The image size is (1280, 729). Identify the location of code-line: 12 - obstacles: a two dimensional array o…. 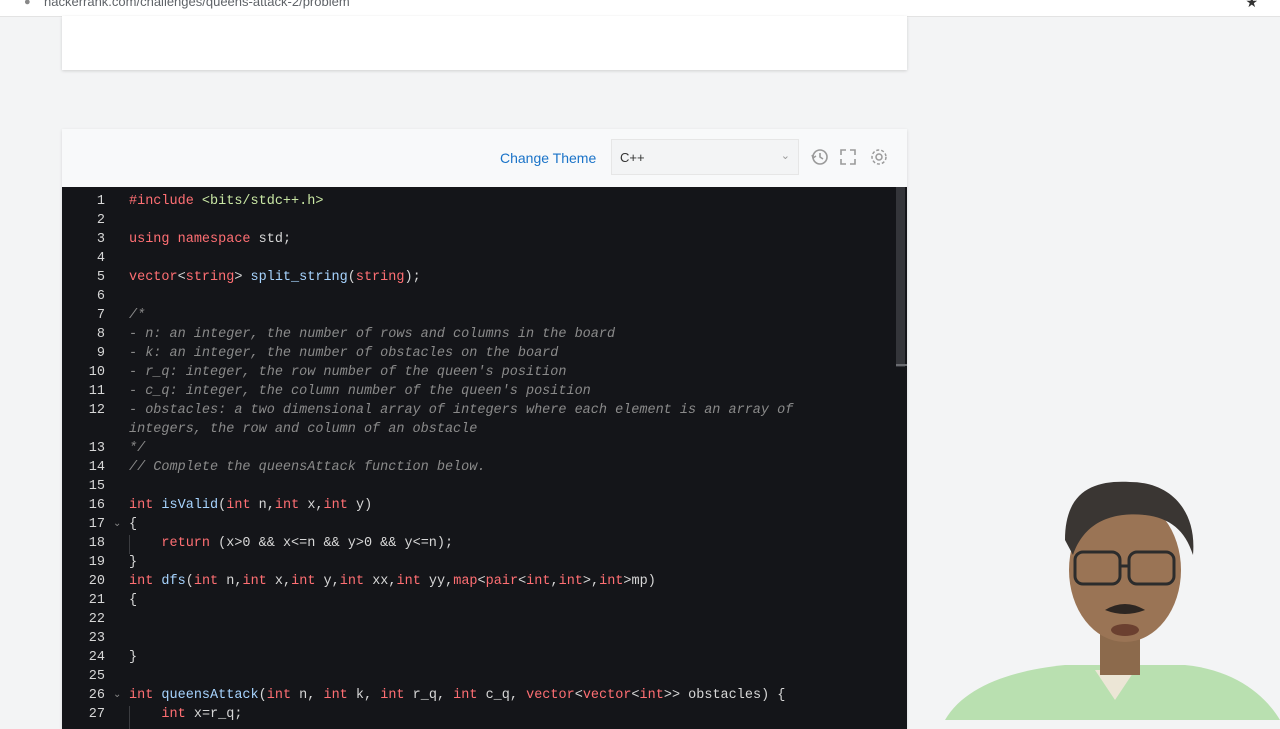
(479, 410).